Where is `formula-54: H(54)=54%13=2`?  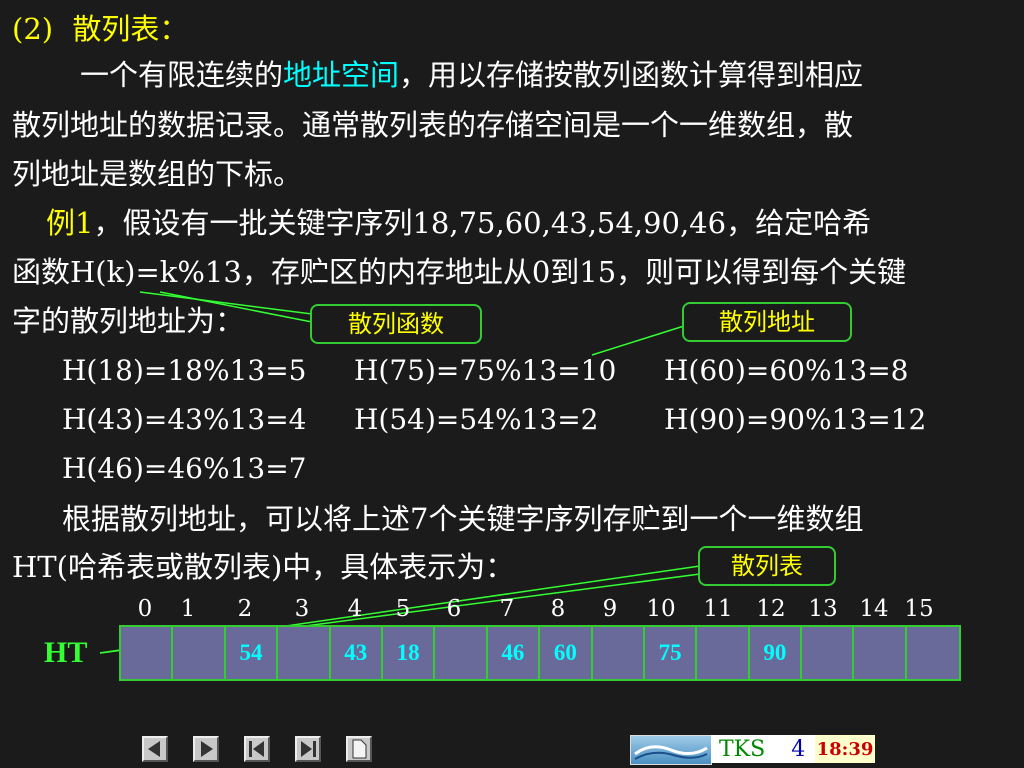 formula-54: H(54)=54%13=2 is located at coordinates (476, 419).